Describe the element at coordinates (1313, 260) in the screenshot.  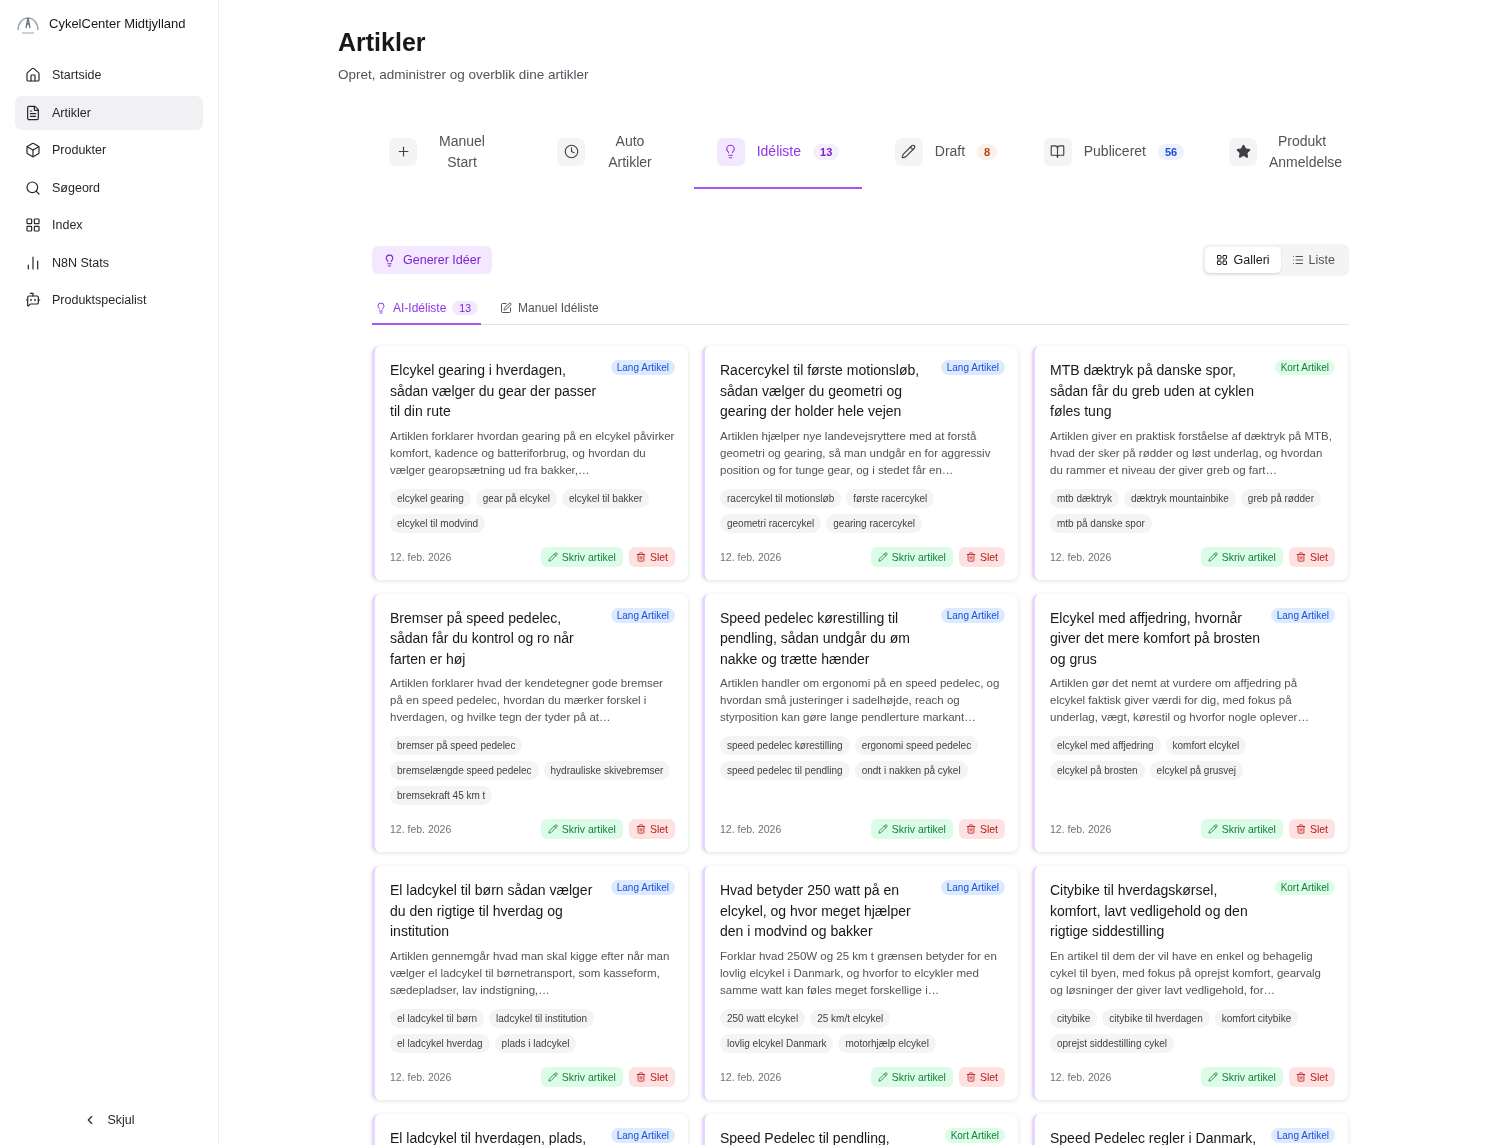
I see `view-toggle-button: Liste` at that location.